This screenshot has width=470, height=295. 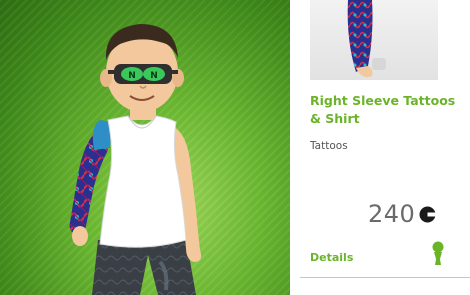 I want to click on sleeve-thumbnail-image, so click(x=366, y=38).